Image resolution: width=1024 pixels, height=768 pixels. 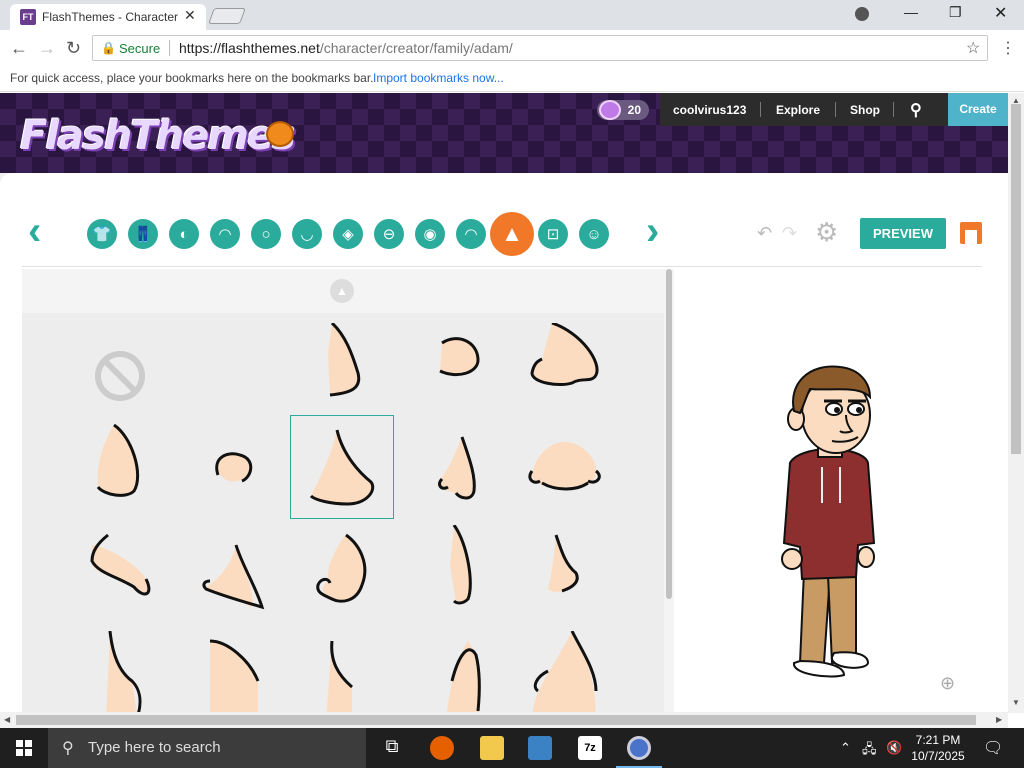 What do you see at coordinates (993, 748) in the screenshot?
I see `notification-icon: 🗨` at bounding box center [993, 748].